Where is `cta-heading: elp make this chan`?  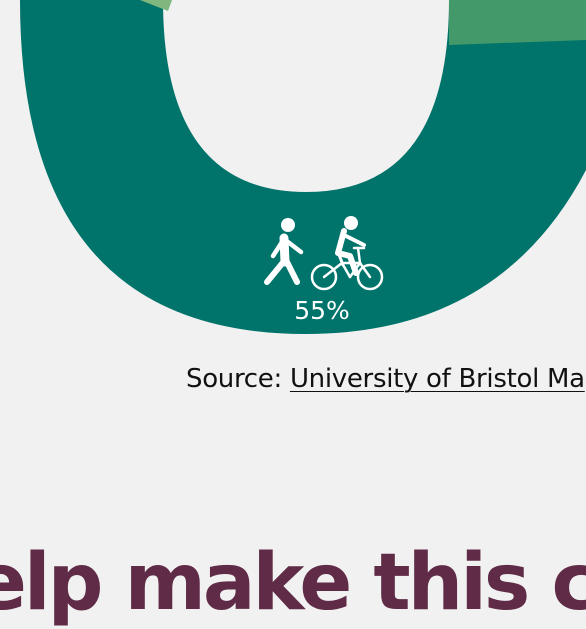
cta-heading: elp make this chan is located at coordinates (293, 583).